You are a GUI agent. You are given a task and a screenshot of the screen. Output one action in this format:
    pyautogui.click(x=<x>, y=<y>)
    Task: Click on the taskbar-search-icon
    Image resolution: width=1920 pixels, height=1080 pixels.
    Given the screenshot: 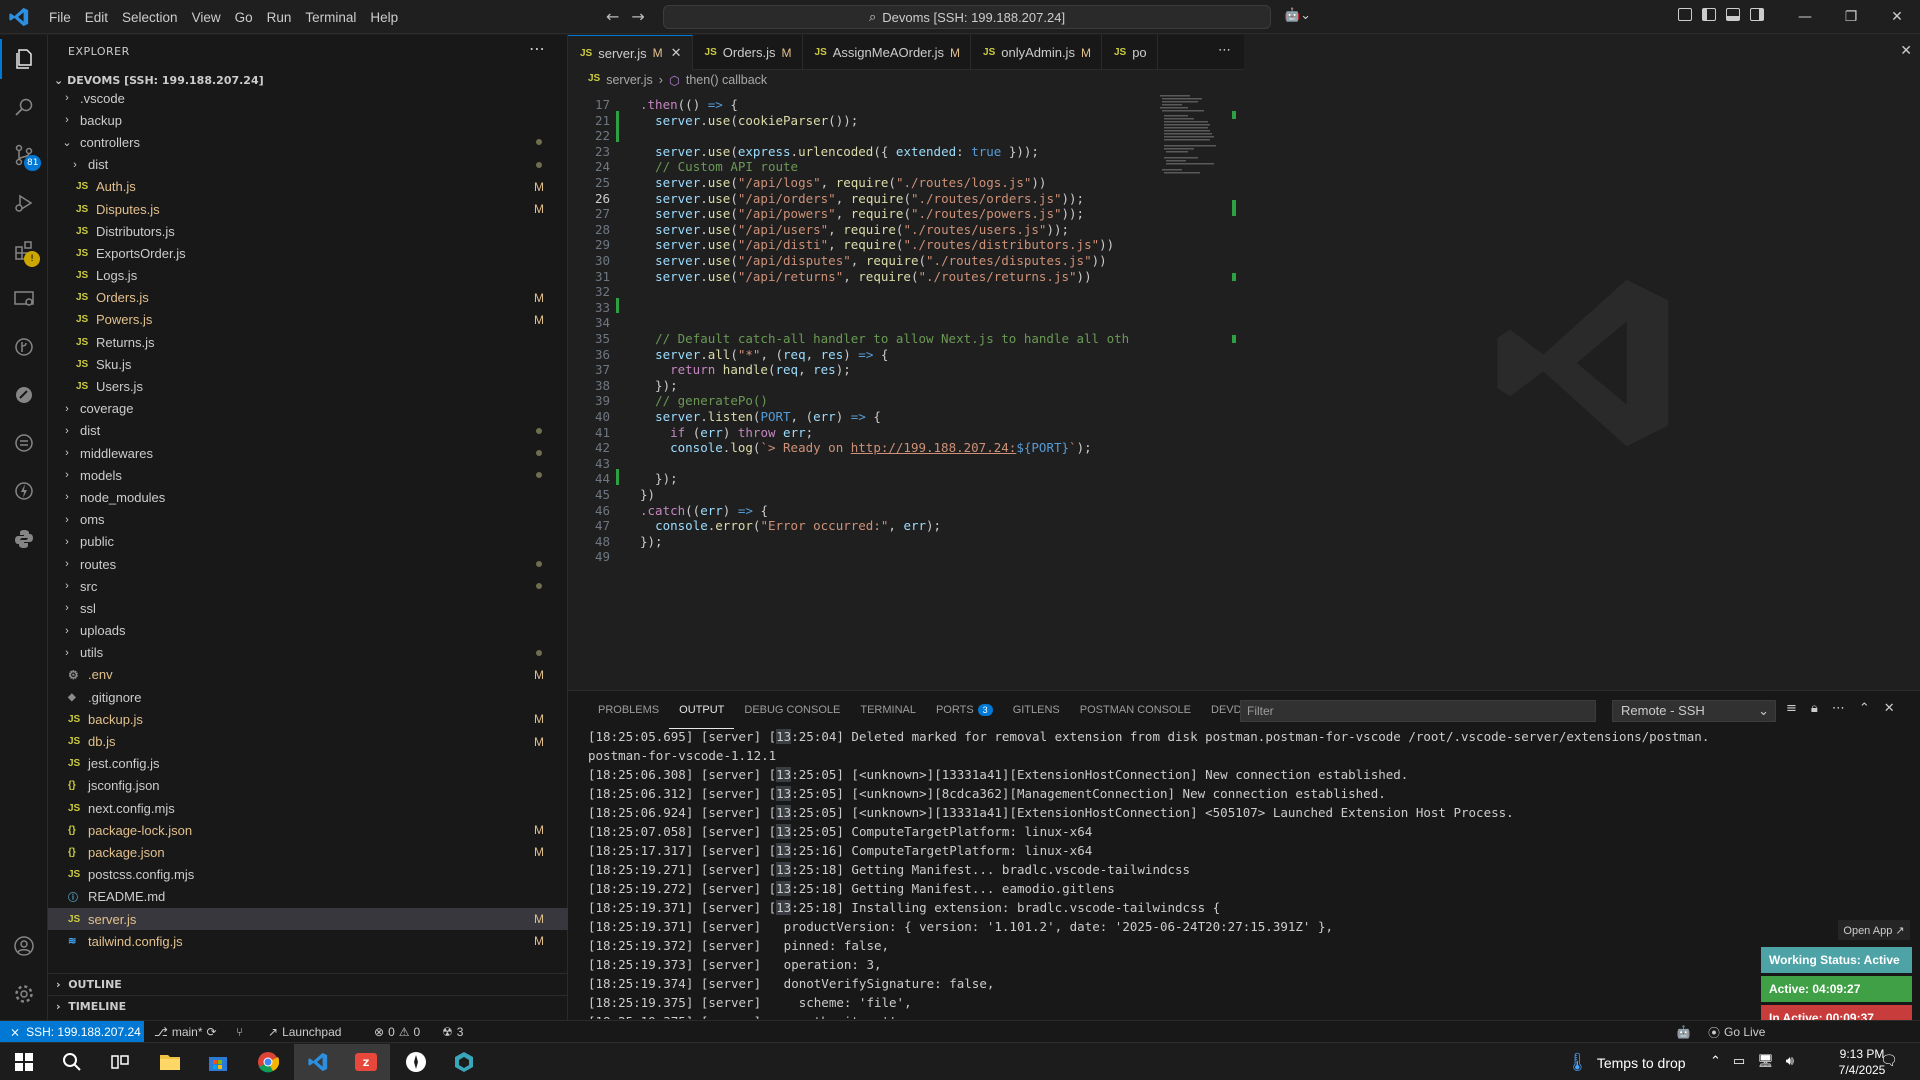 What is the action you would take?
    pyautogui.click(x=72, y=1062)
    